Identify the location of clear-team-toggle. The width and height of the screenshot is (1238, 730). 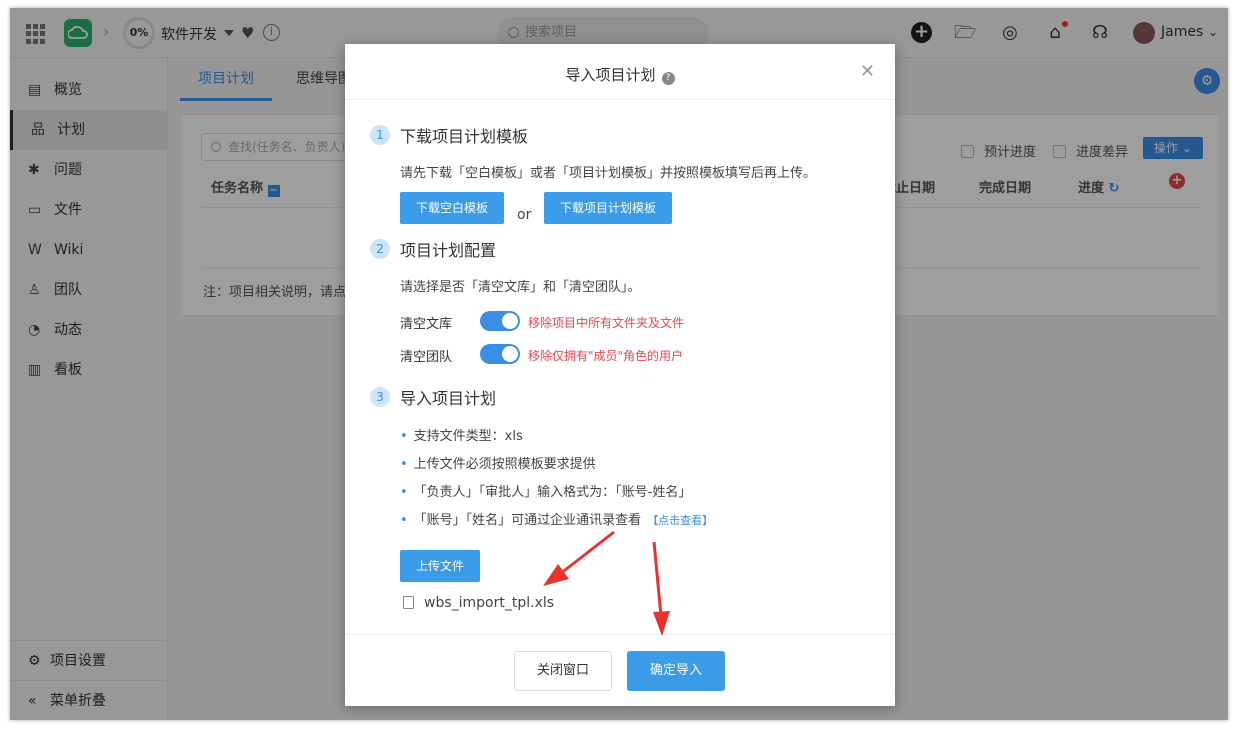
(500, 354).